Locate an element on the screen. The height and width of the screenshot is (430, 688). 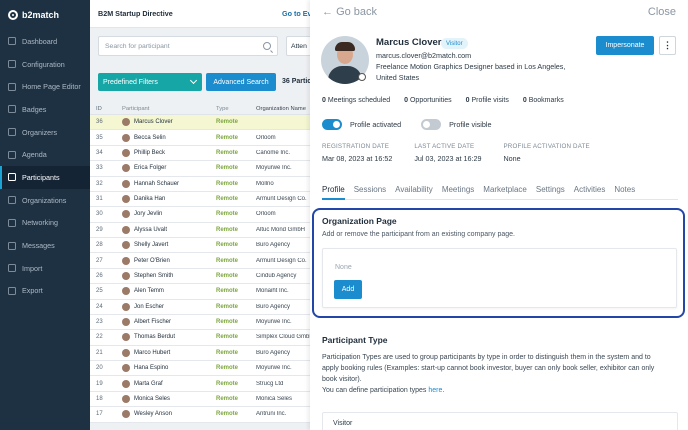
participant-name: Marta Graf is located at coordinates (148, 383).